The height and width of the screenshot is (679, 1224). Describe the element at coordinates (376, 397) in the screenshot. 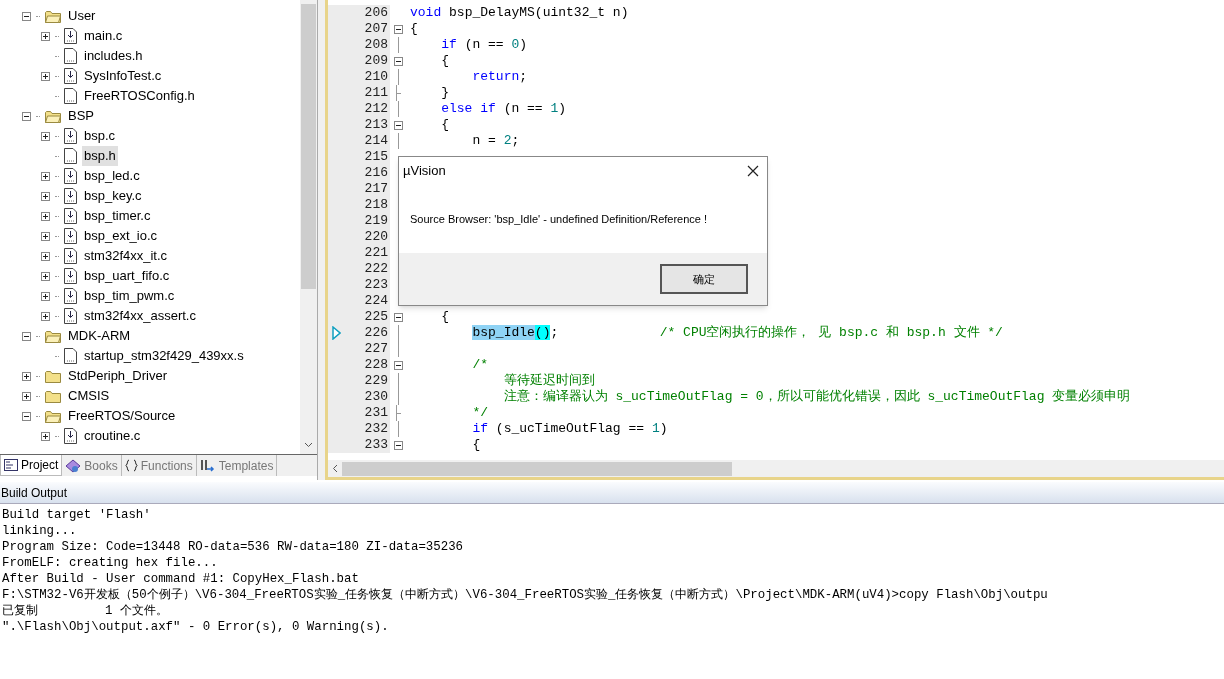

I see `line-number: 230` at that location.